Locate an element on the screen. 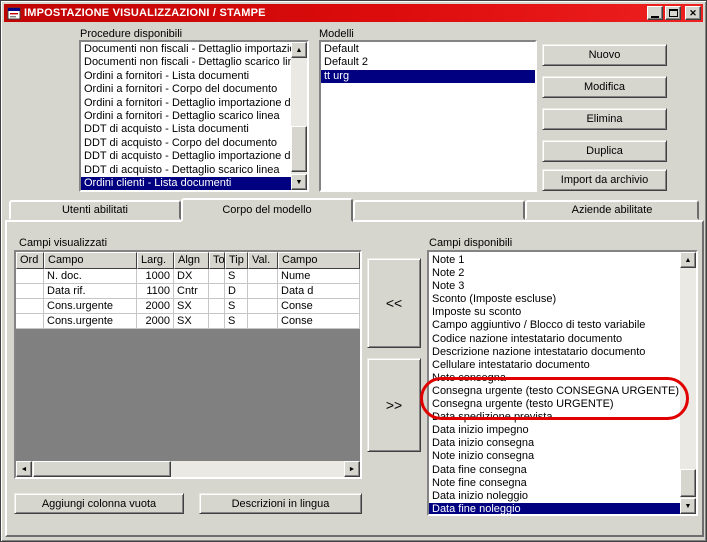 This screenshot has width=707, height=542. list-item: Note 2 is located at coordinates (554, 273).